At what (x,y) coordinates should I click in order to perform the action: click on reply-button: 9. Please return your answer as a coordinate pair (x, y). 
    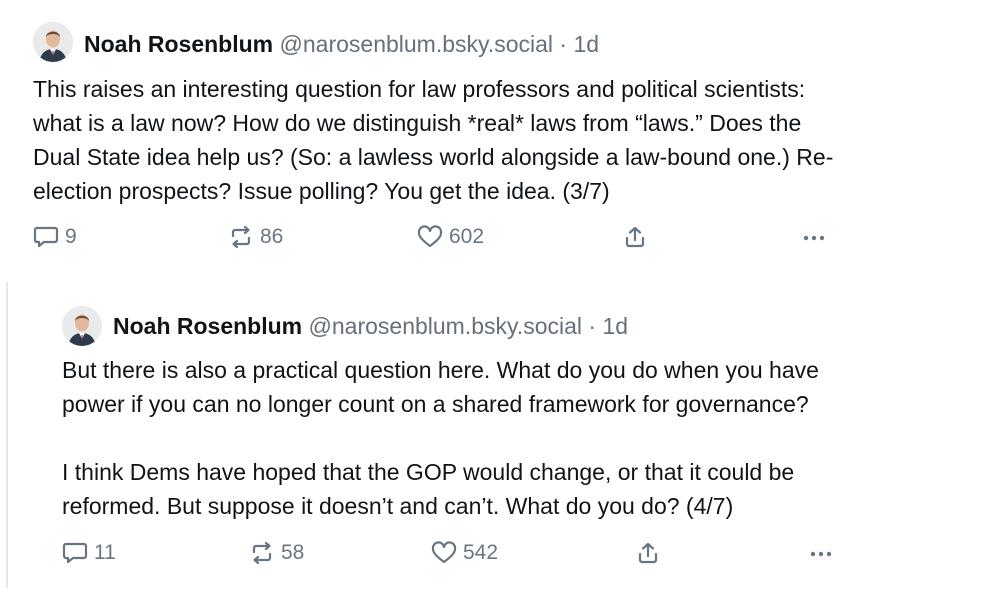
    Looking at the image, I should click on (55, 237).